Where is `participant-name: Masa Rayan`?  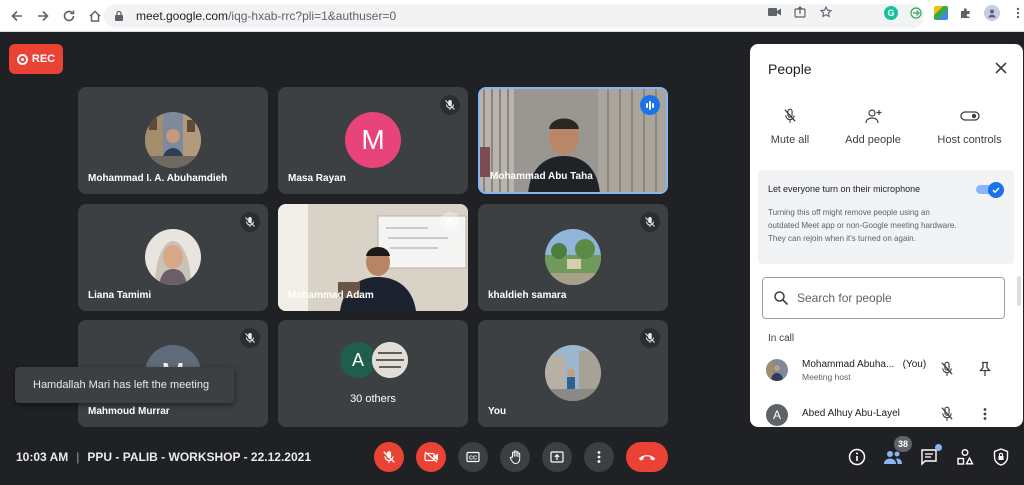
participant-name: Masa Rayan is located at coordinates (317, 178).